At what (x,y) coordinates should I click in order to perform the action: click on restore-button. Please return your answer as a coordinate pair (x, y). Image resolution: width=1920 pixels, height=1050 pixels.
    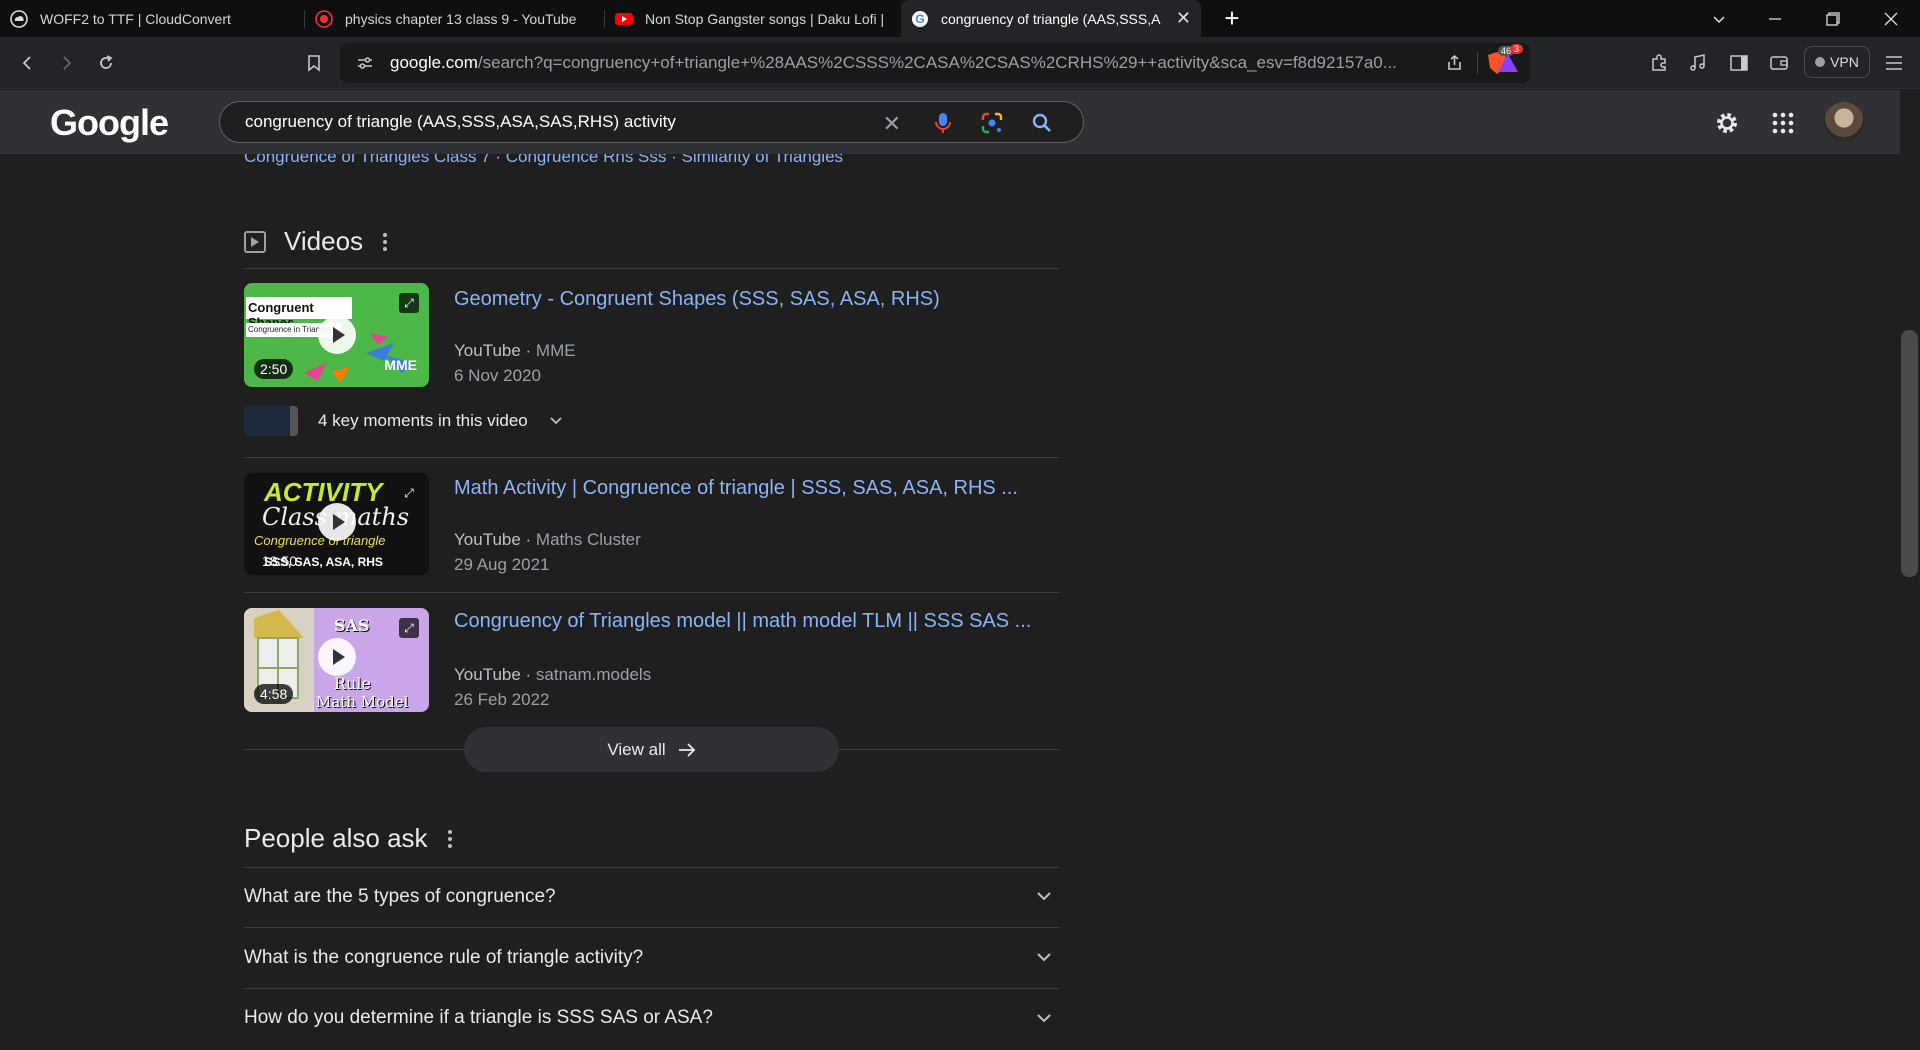
    Looking at the image, I should click on (1833, 18).